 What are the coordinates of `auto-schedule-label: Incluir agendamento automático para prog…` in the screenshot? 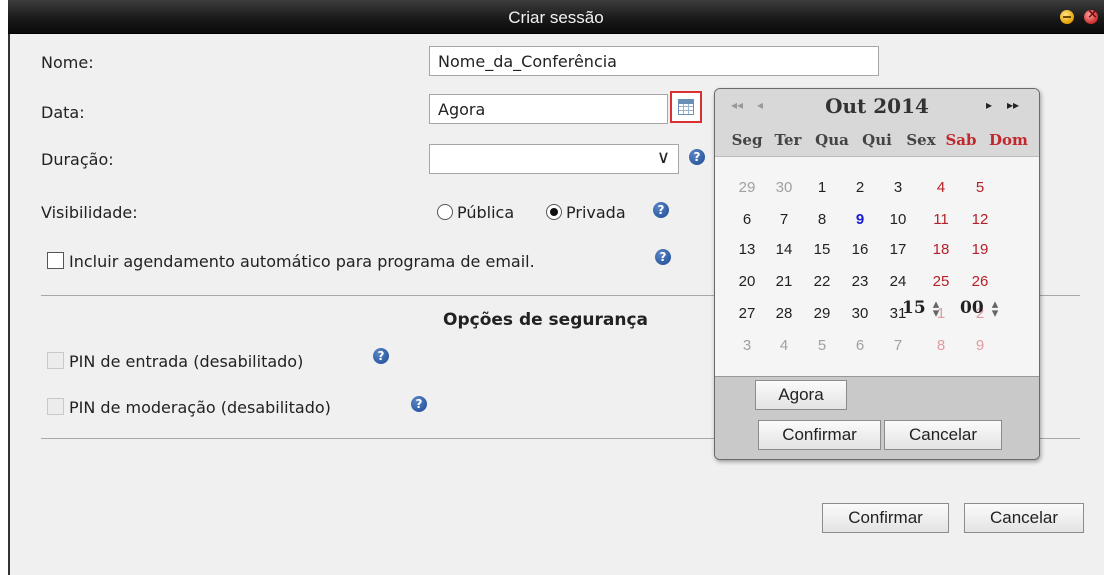 It's located at (302, 261).